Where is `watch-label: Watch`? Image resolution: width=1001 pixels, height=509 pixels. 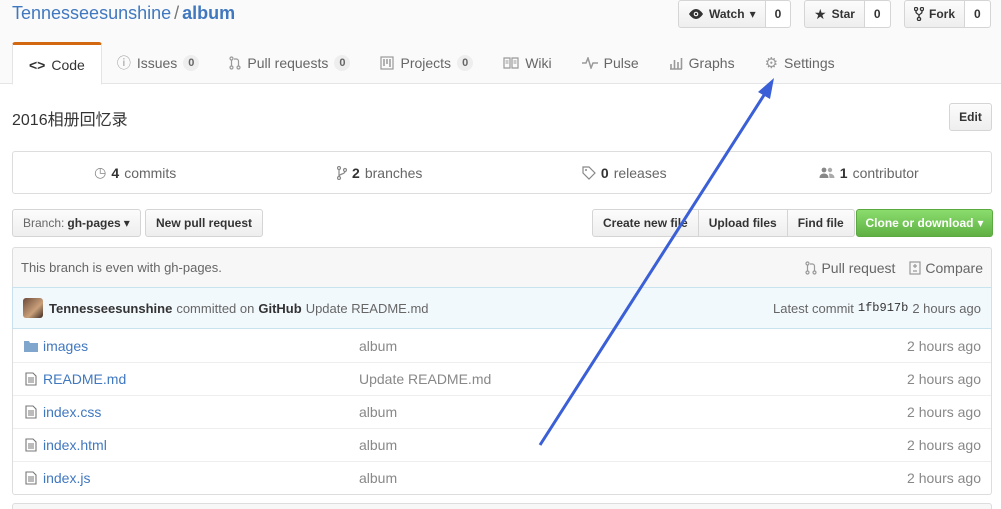 watch-label: Watch is located at coordinates (727, 14).